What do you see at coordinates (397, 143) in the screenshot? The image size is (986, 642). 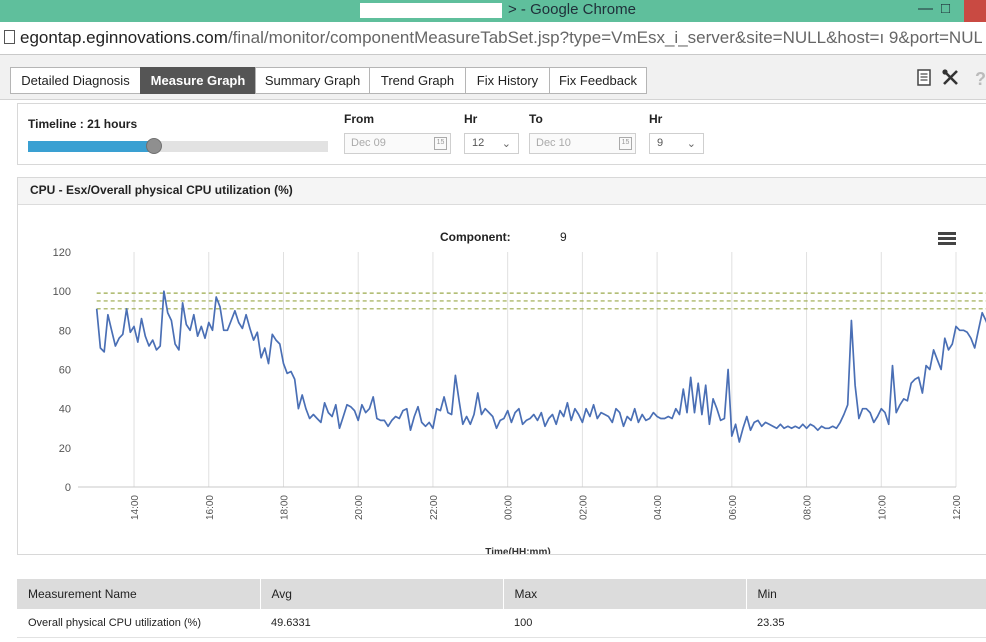 I see `from-date-input: Dec 09 15` at bounding box center [397, 143].